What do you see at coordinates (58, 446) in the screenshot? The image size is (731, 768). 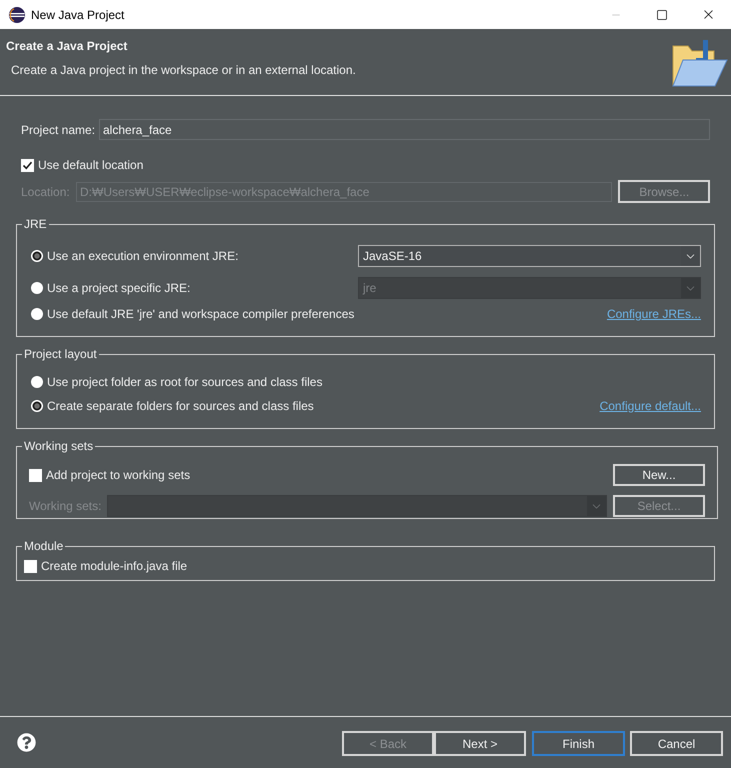 I see `group-title: Working sets` at bounding box center [58, 446].